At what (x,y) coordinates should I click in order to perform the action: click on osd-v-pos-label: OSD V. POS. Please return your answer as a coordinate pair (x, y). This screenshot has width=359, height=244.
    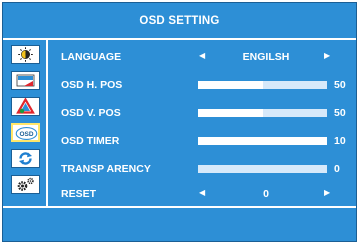
    Looking at the image, I should click on (91, 113).